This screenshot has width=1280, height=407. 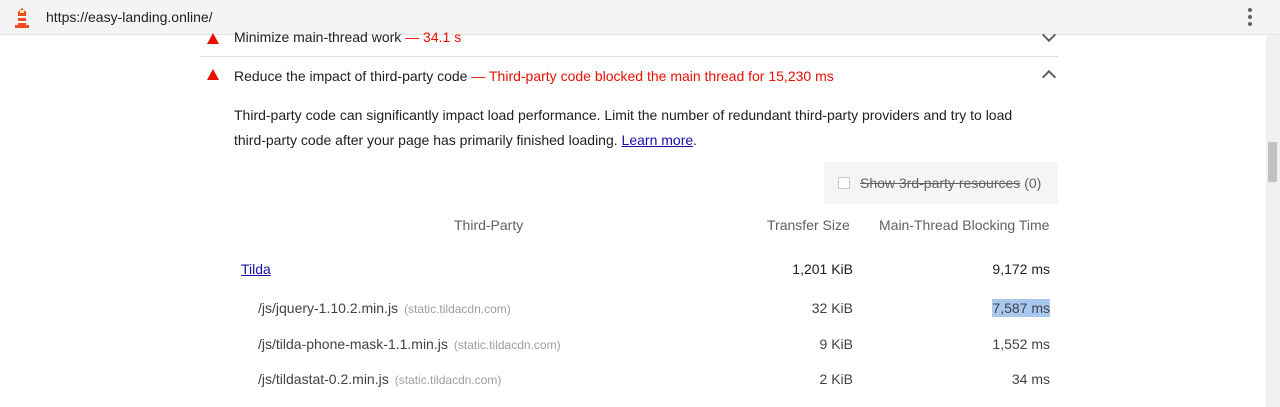 I want to click on entity-blocking-time: 9,172 ms, so click(x=1021, y=269).